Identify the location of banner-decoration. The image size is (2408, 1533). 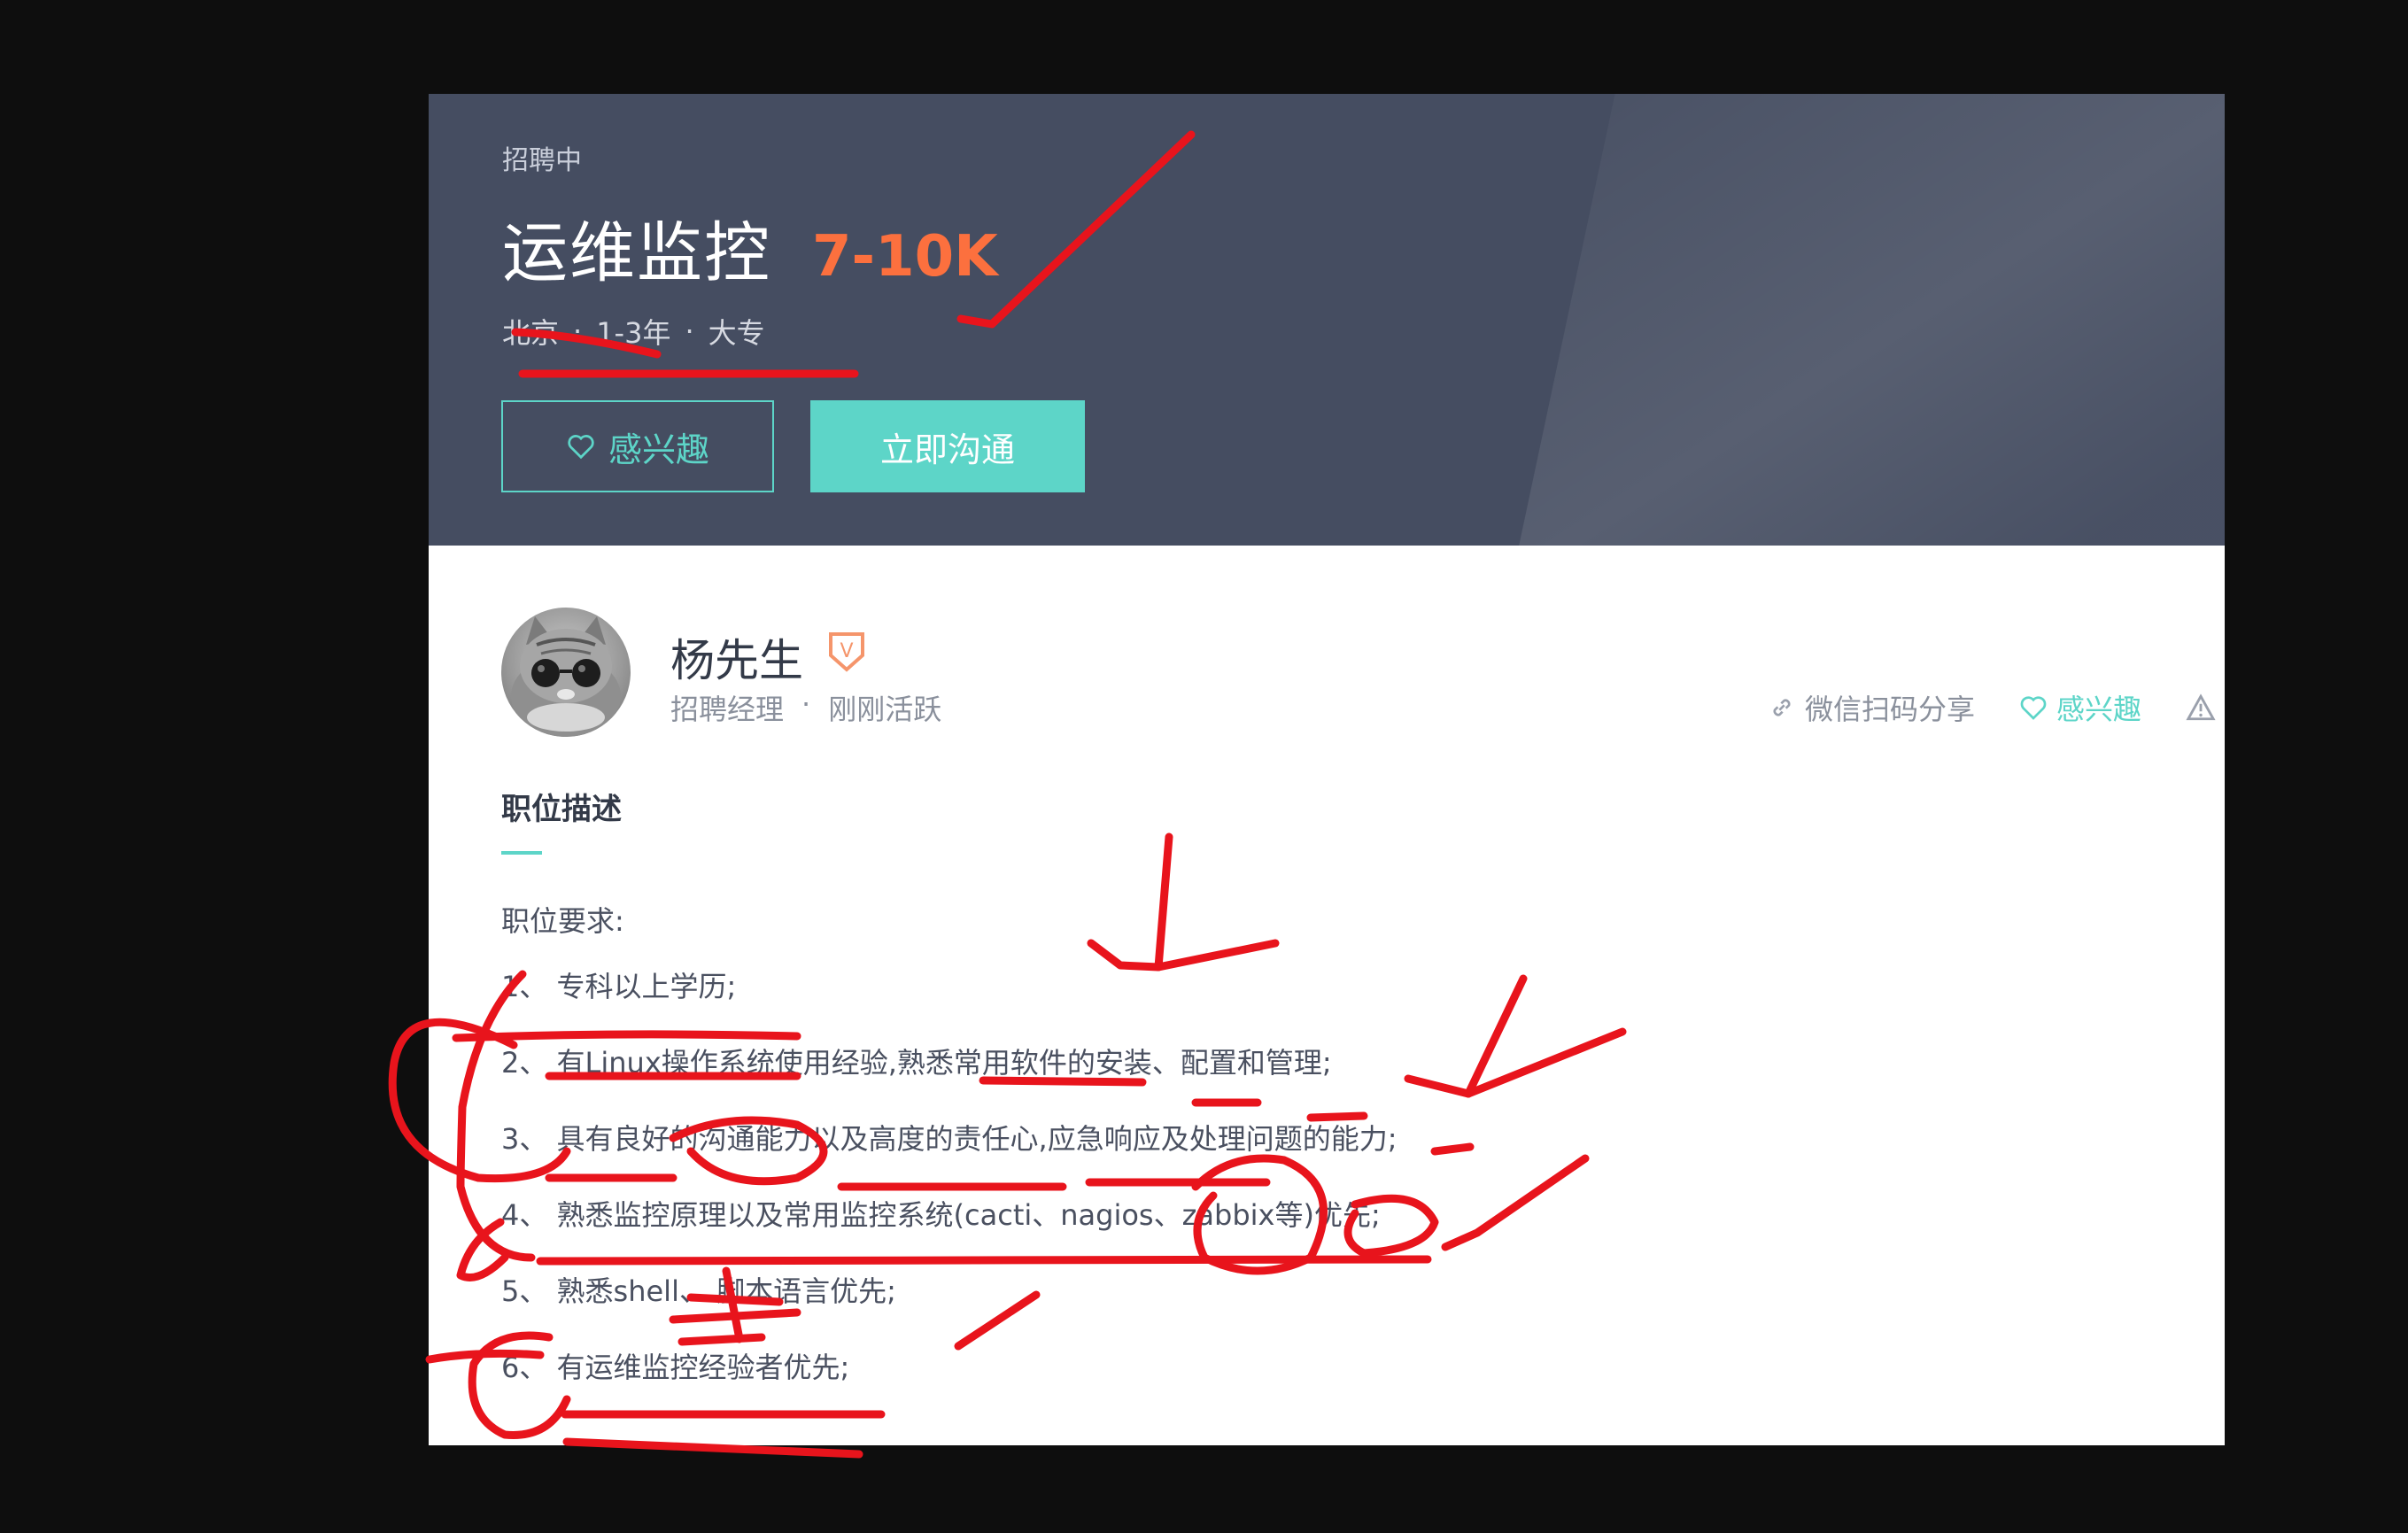
(1860, 320).